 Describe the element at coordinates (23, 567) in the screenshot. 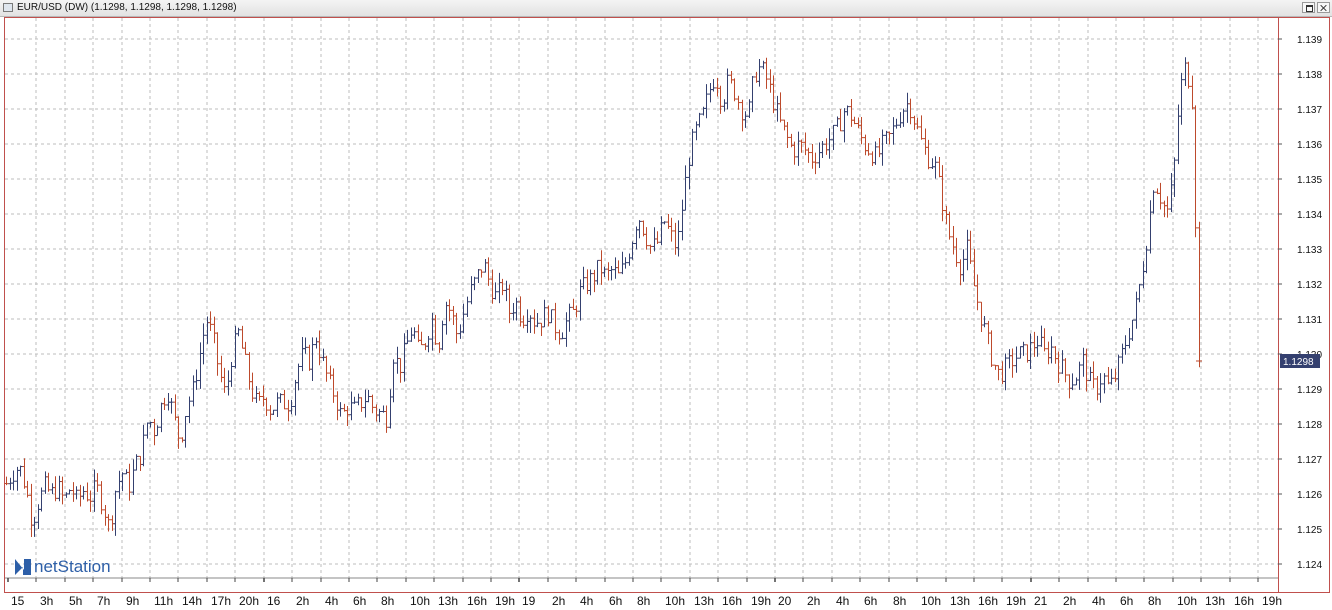

I see `netstation-n-icon` at that location.